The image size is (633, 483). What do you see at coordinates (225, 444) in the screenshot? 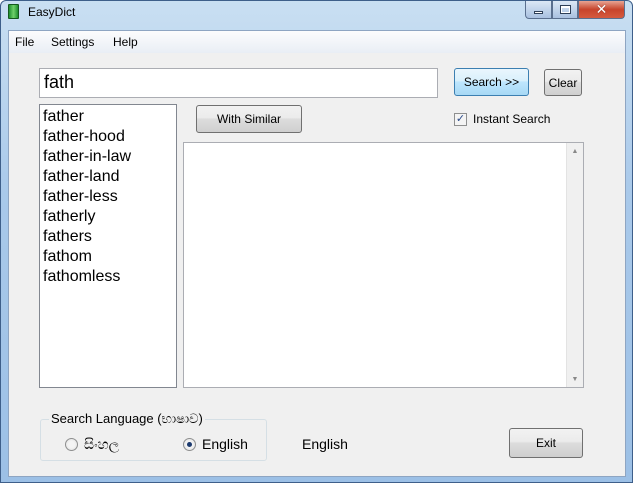
I see `radio-english-label: English` at bounding box center [225, 444].